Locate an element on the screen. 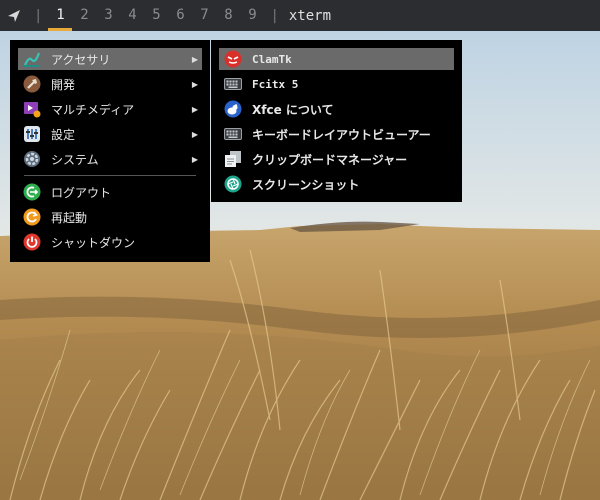 This screenshot has height=500, width=600. menu-item-settings: 設定 ▶ is located at coordinates (110, 134).